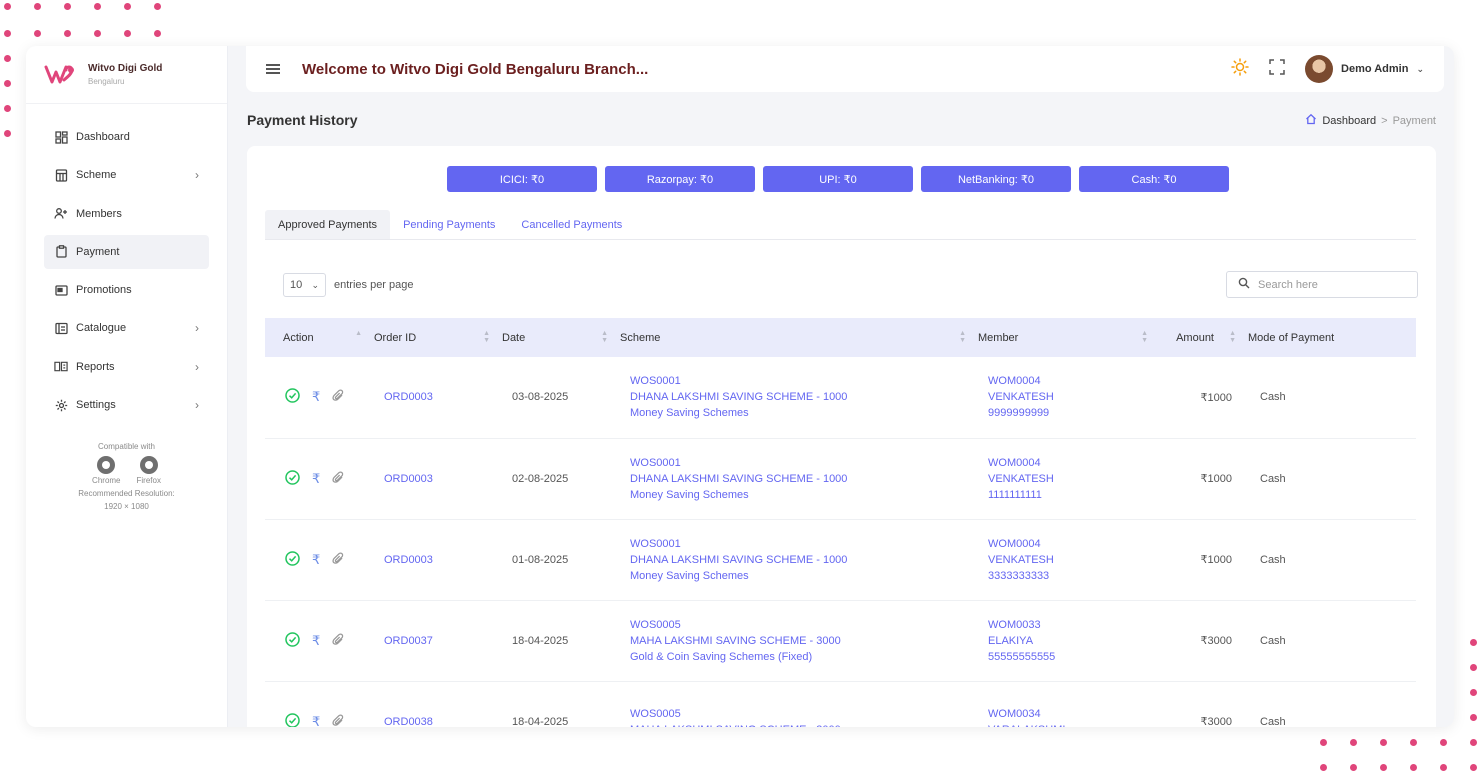  Describe the element at coordinates (1273, 478) in the screenshot. I see `payment-mode: Cash` at that location.